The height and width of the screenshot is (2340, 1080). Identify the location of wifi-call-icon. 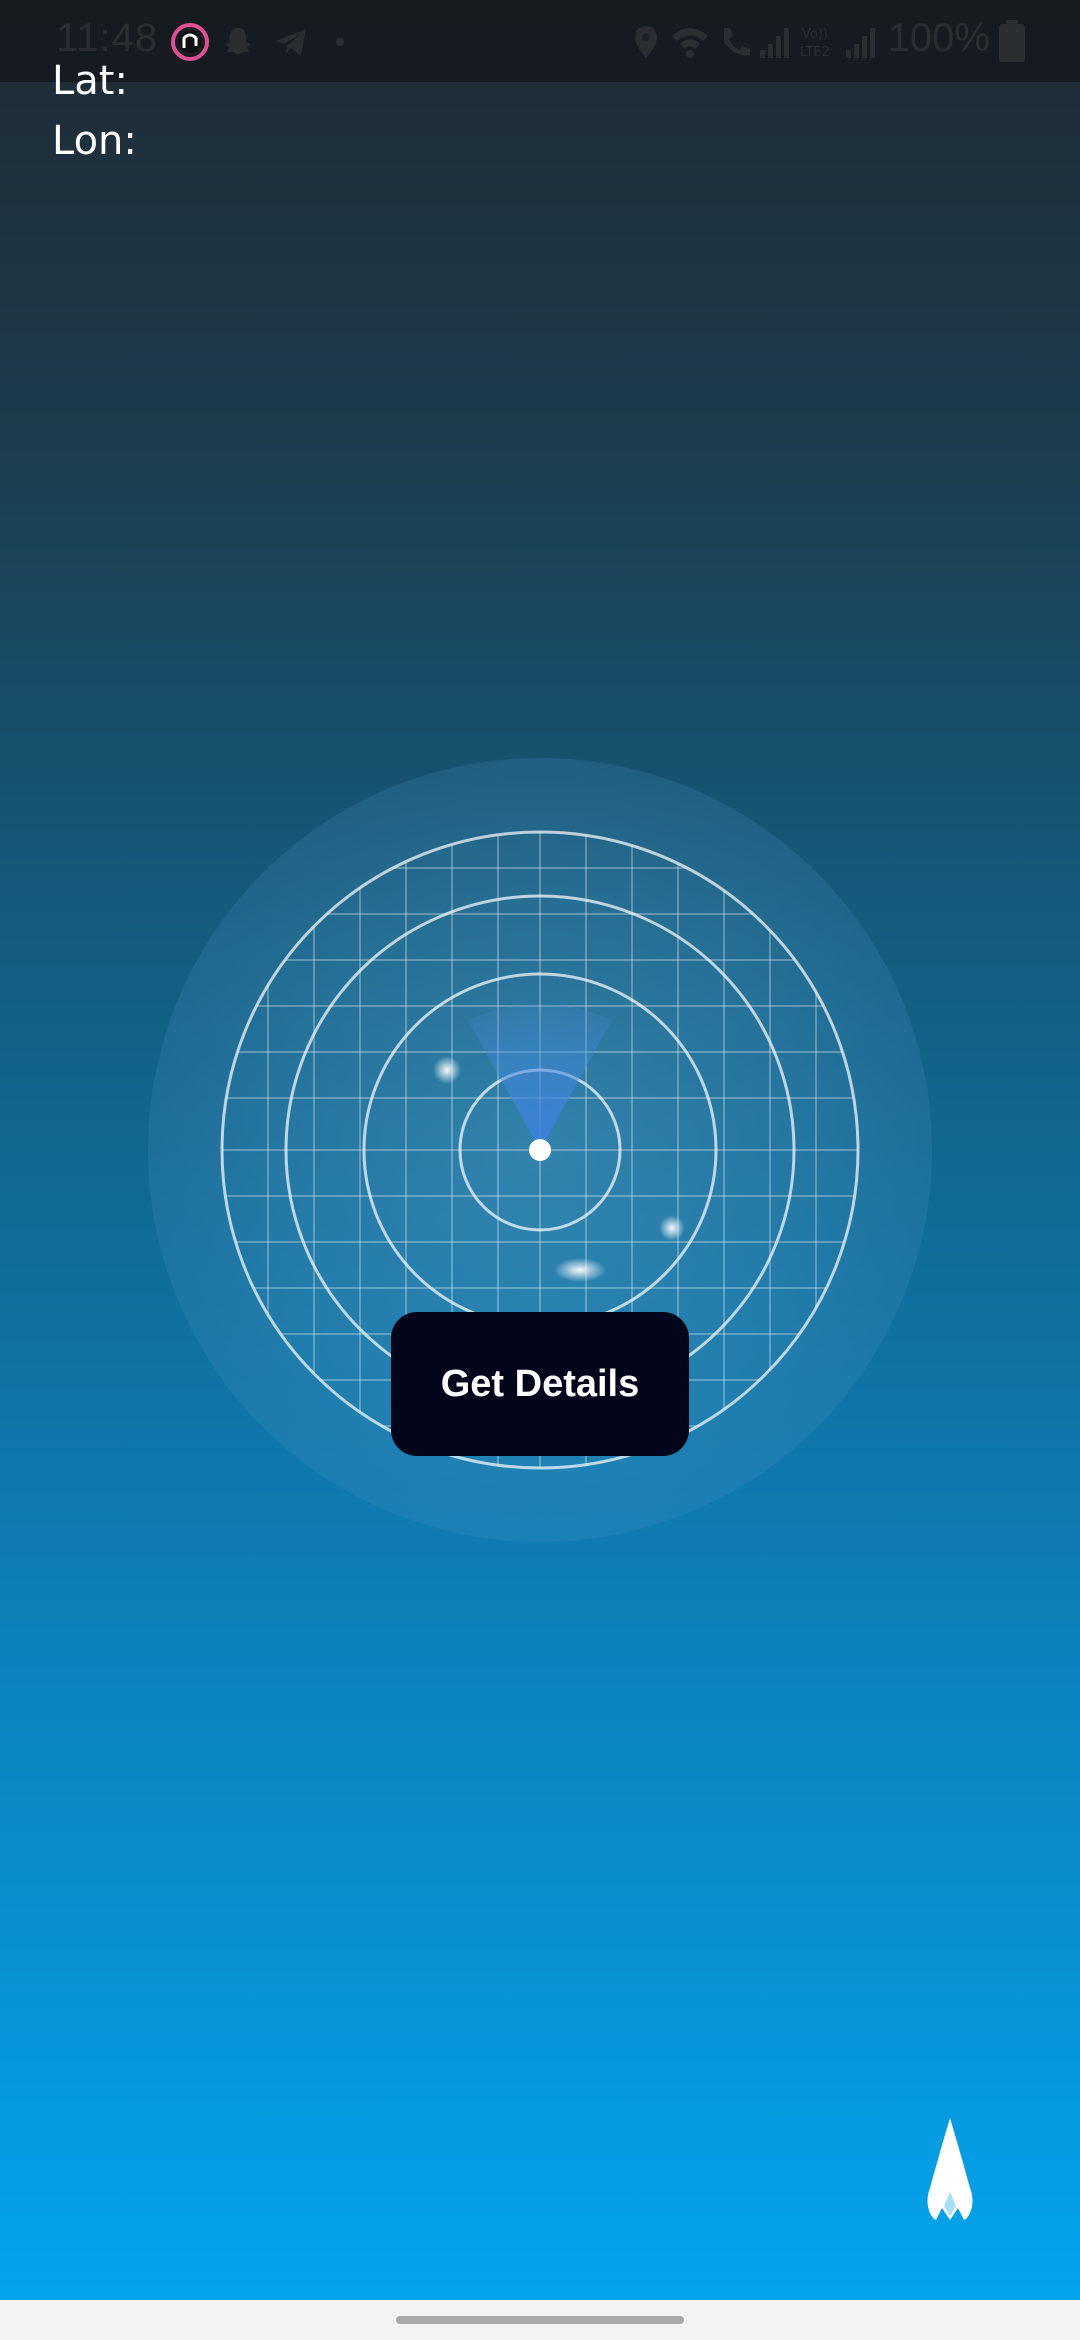
(737, 42).